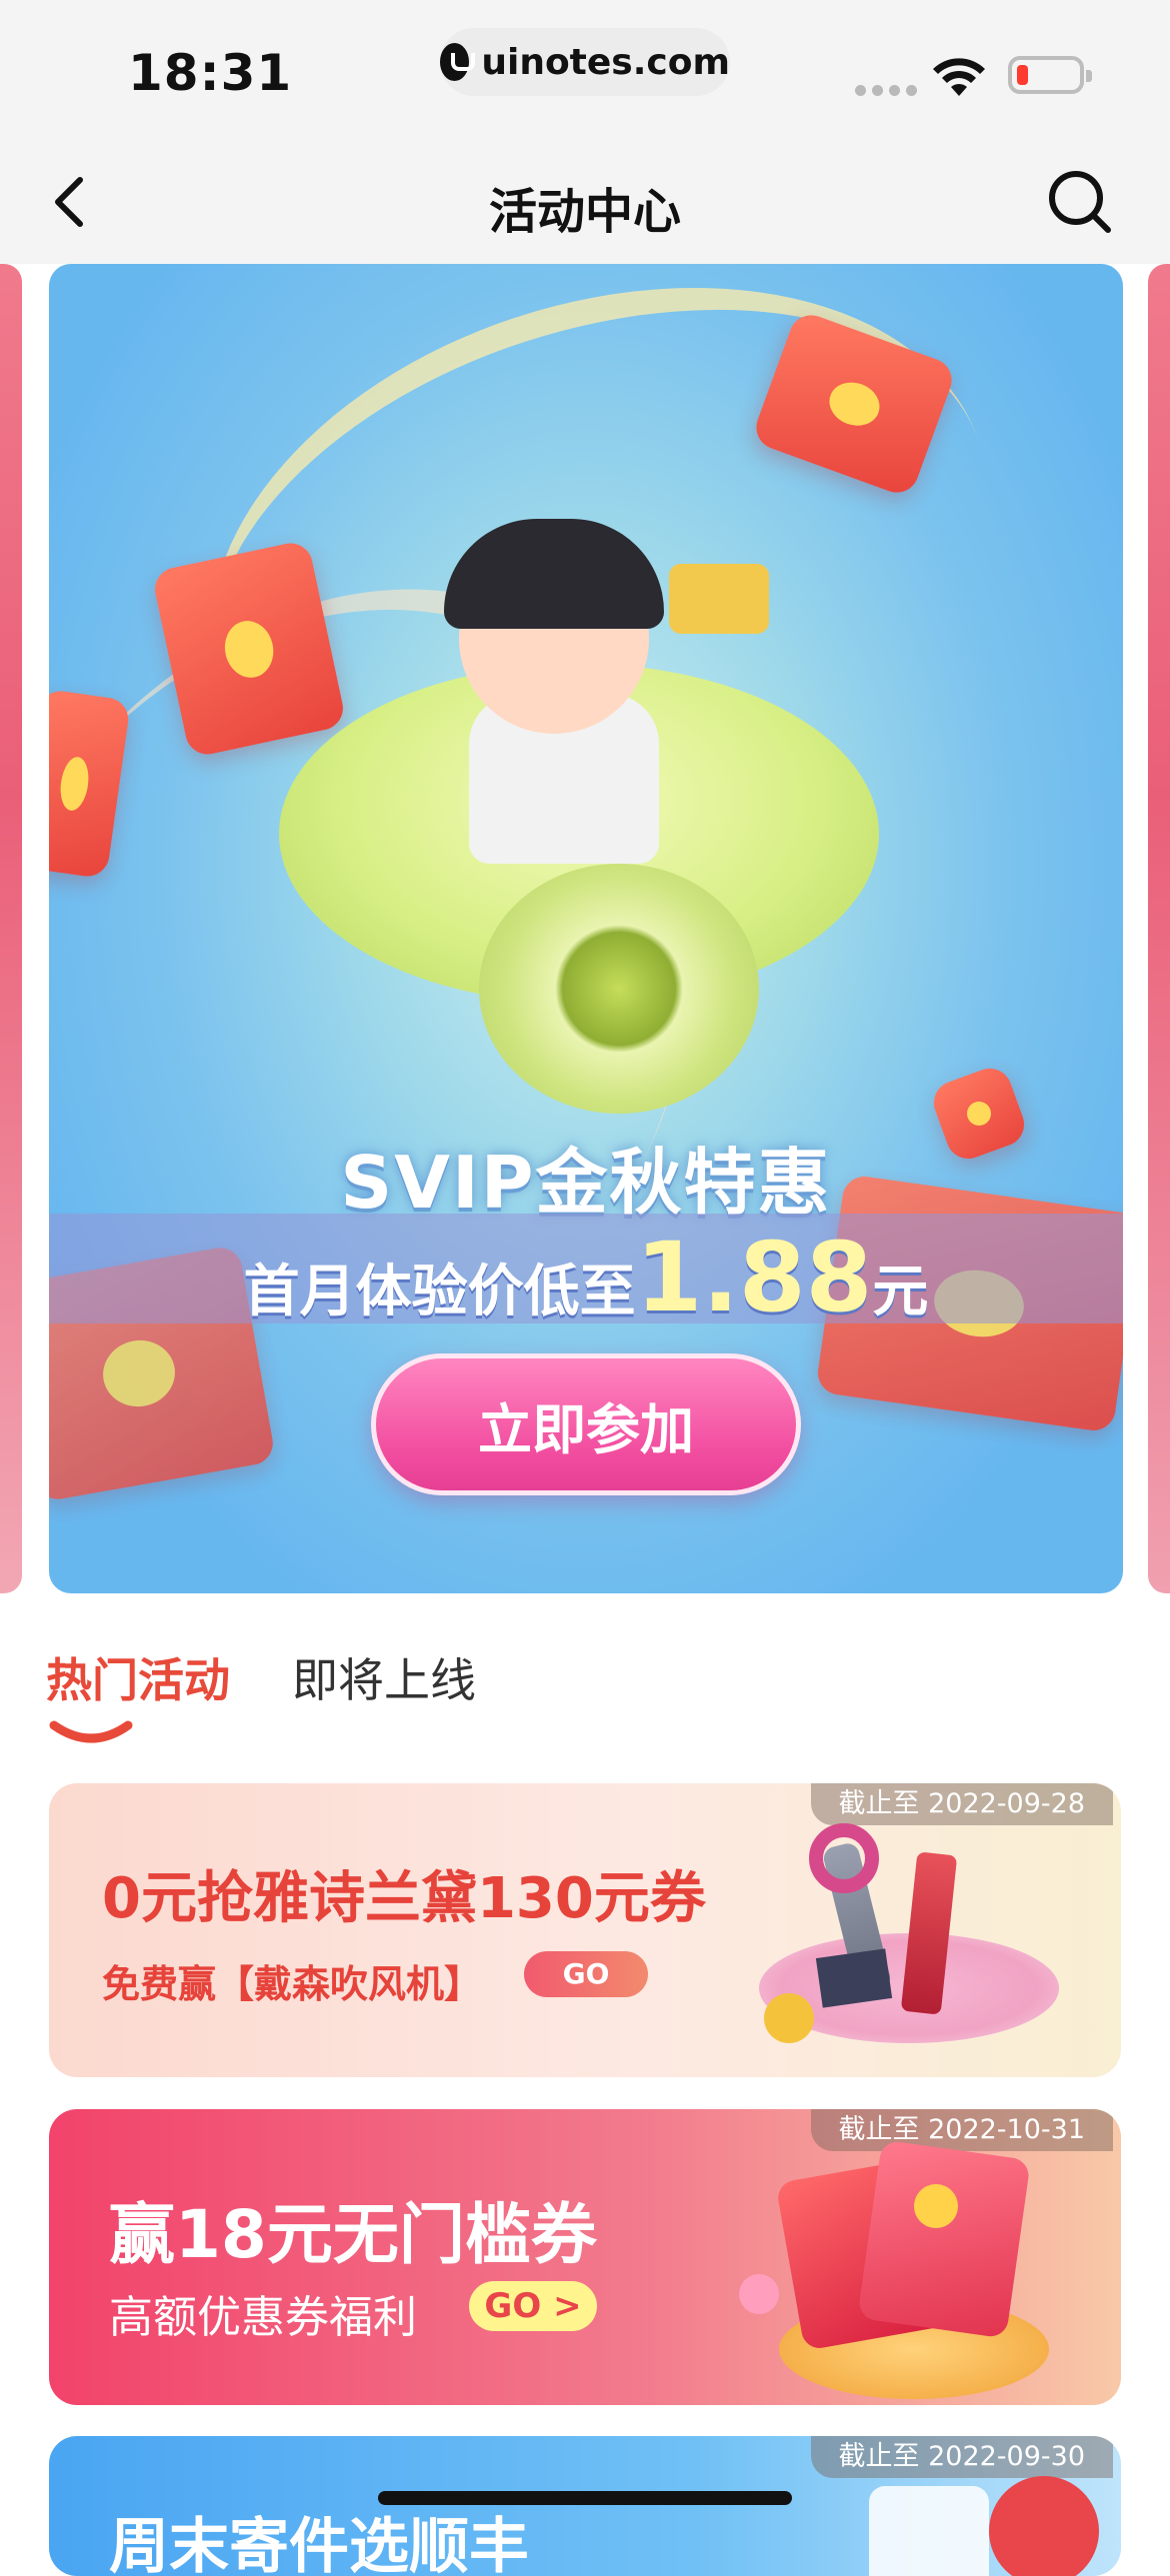 This screenshot has width=1170, height=2576. What do you see at coordinates (586, 1974) in the screenshot?
I see `go-button: GO` at bounding box center [586, 1974].